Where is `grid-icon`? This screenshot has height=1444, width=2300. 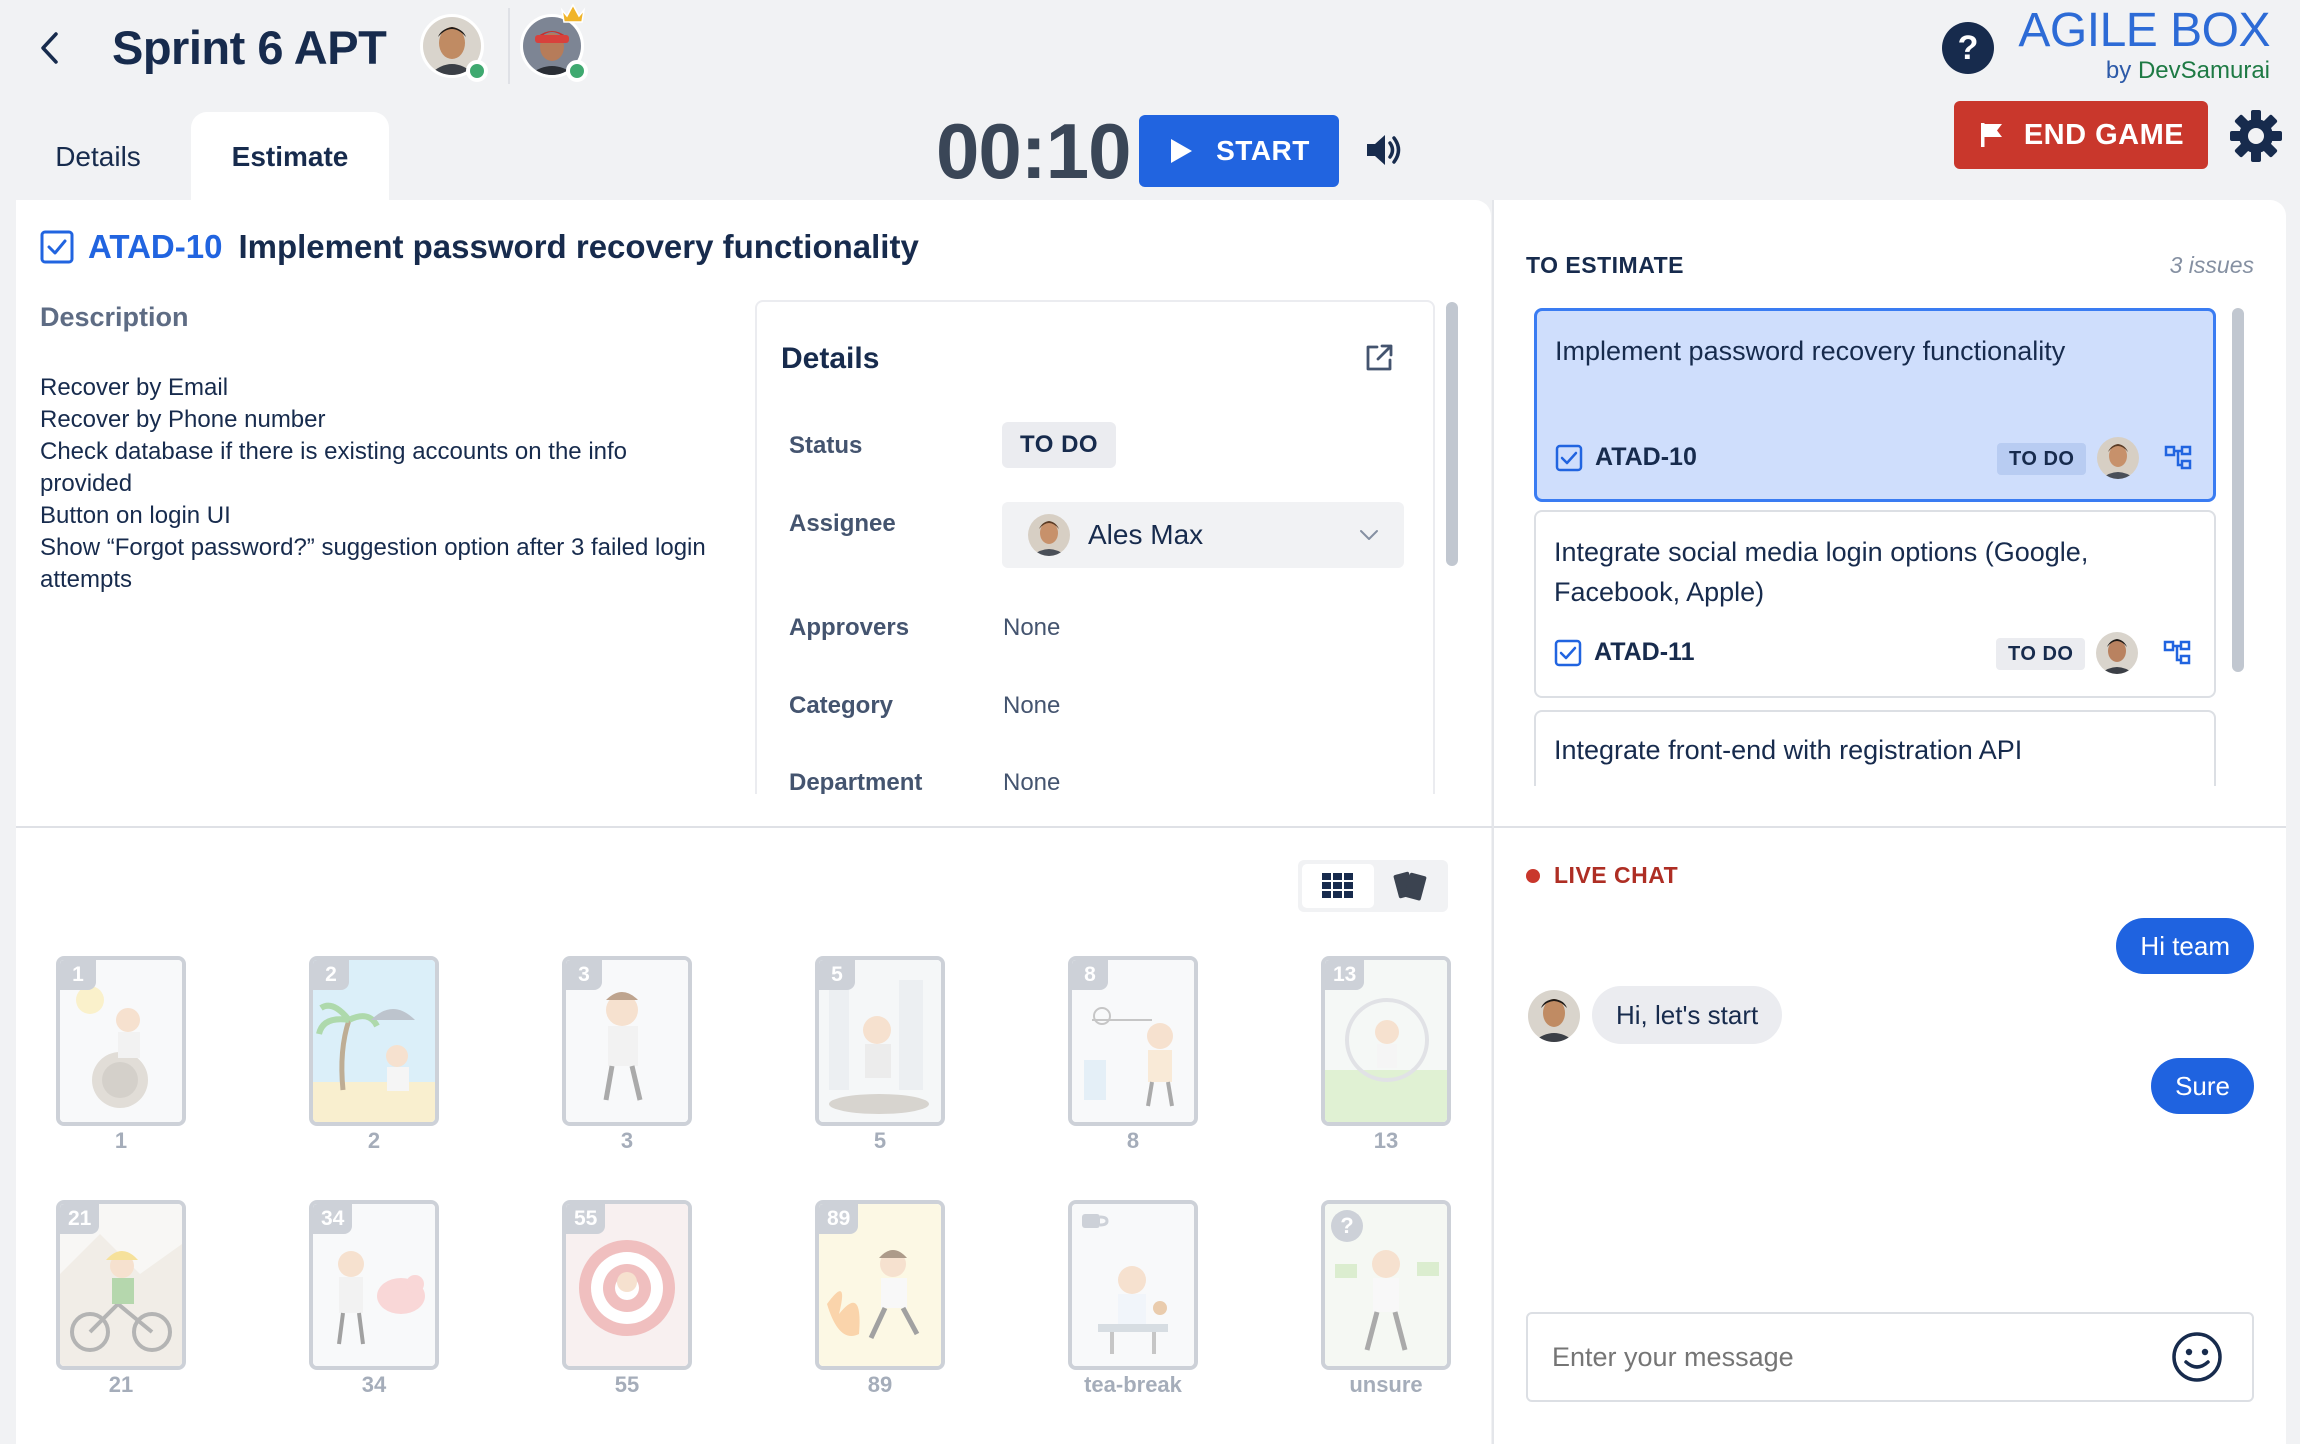
grid-icon is located at coordinates (1337, 885).